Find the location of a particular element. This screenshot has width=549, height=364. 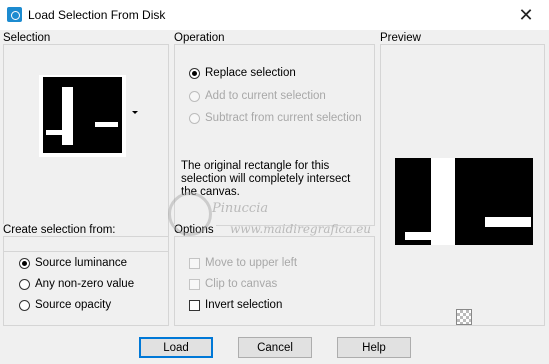

app-icon is located at coordinates (14, 14).